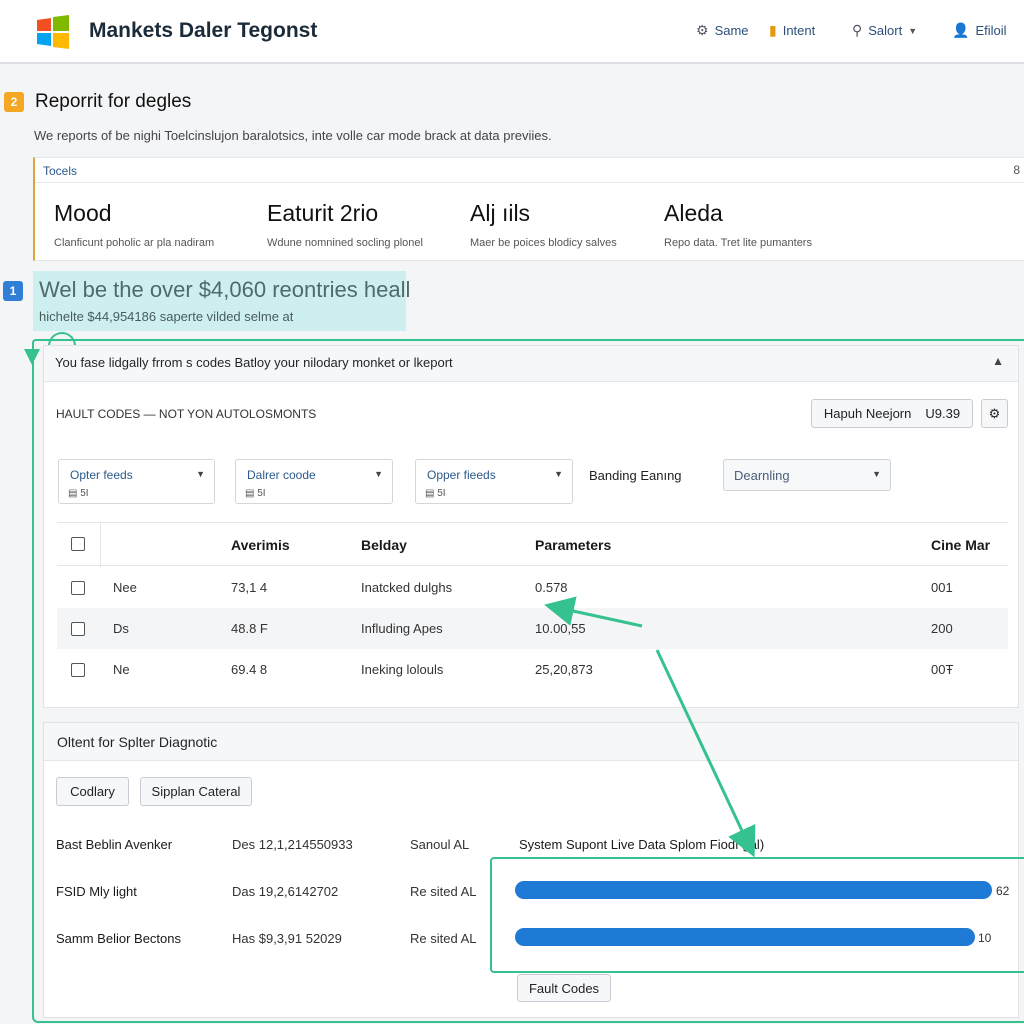 The image size is (1024, 1024). I want to click on filter-select: Dearnling ▼, so click(807, 475).